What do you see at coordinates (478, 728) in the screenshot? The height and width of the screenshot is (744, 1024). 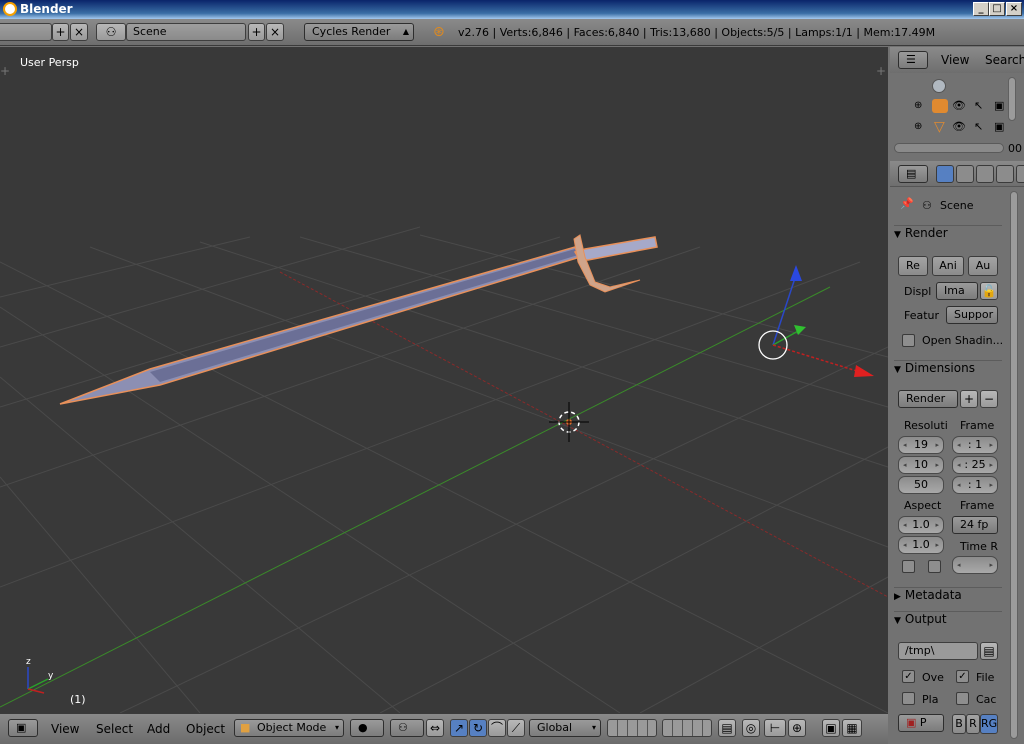 I see `rotate-manipulator-icon: ↻` at bounding box center [478, 728].